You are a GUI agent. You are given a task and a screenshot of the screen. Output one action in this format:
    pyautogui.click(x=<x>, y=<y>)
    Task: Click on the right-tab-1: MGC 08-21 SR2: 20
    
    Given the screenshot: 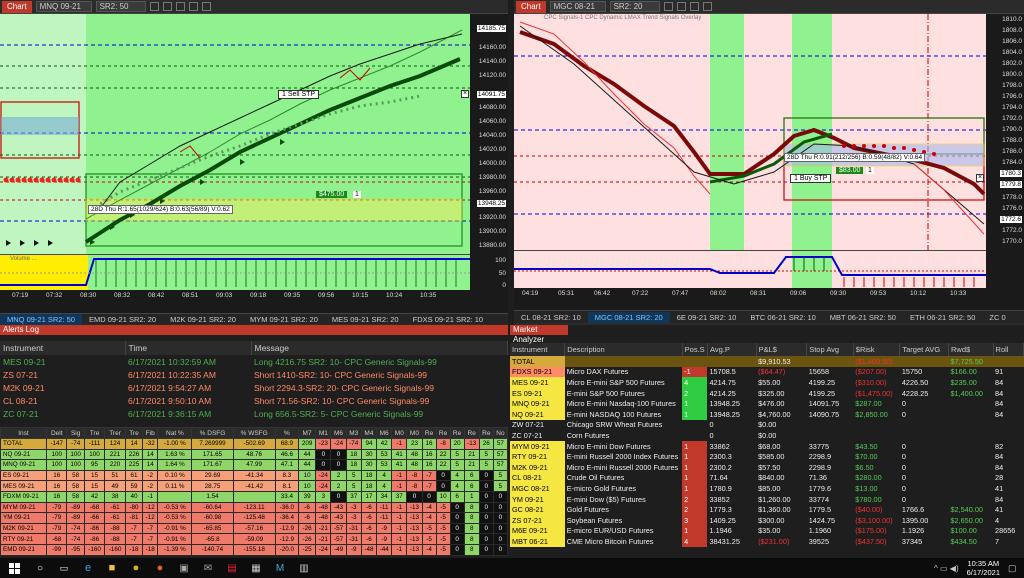 What is the action you would take?
    pyautogui.click(x=628, y=317)
    